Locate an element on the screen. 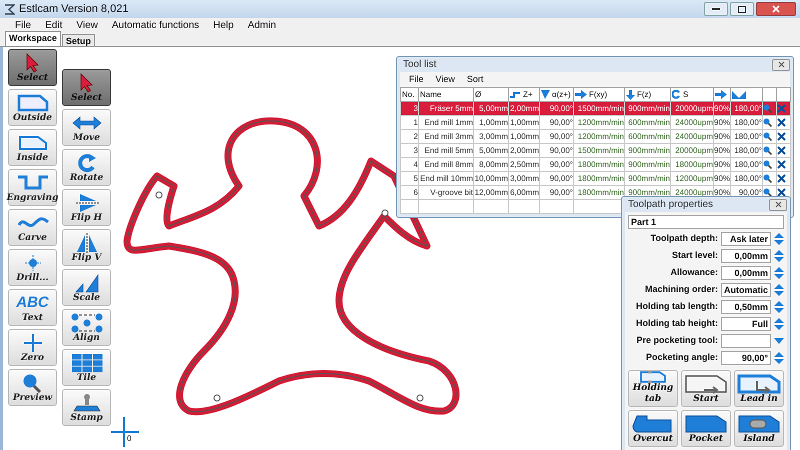 The height and width of the screenshot is (450, 800). origin-label: 0 is located at coordinates (129, 438).